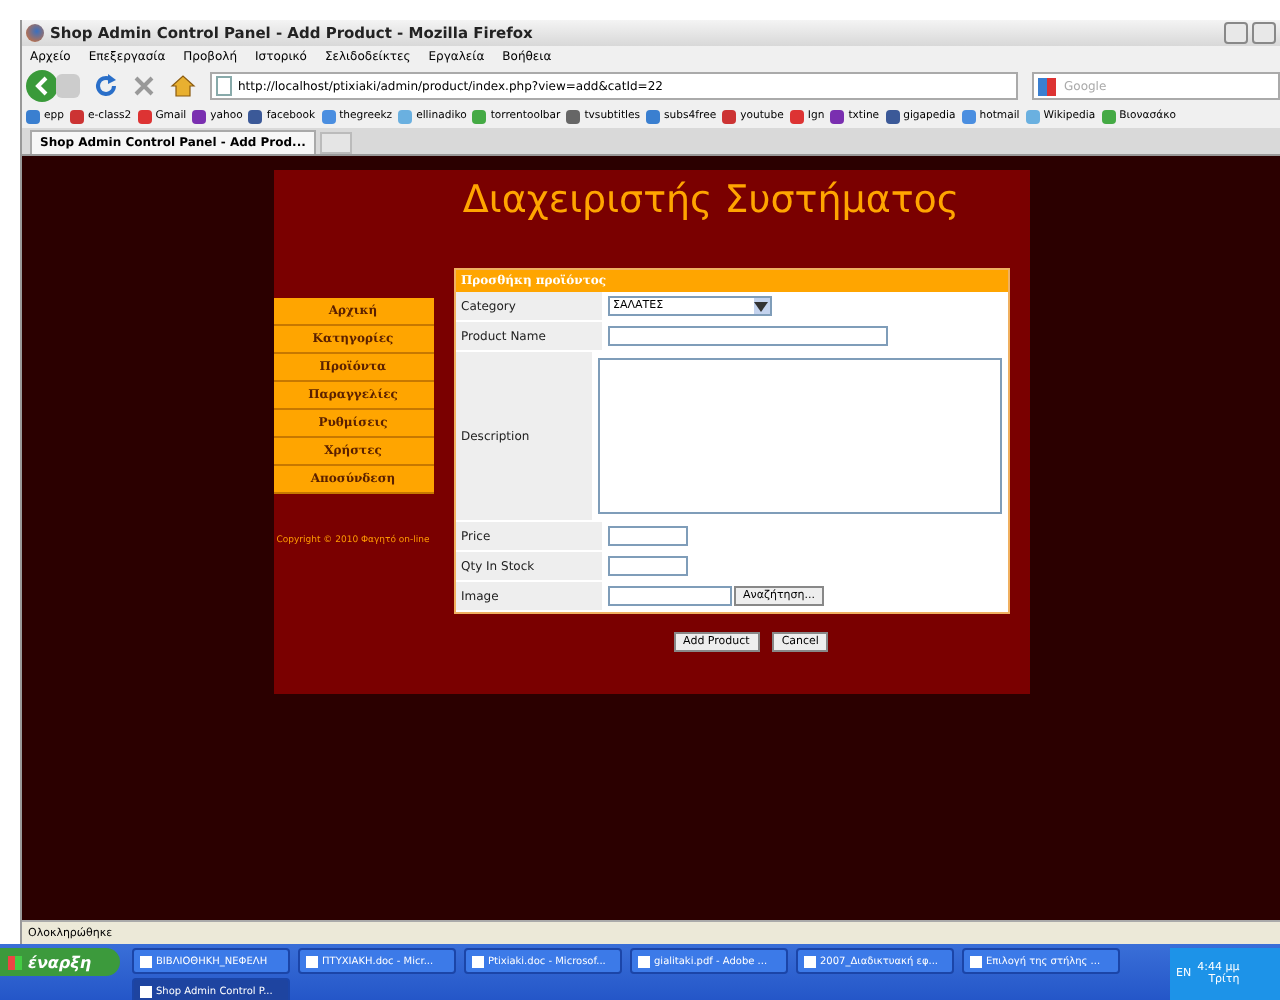  Describe the element at coordinates (1236, 33) in the screenshot. I see `minimize-button` at that location.